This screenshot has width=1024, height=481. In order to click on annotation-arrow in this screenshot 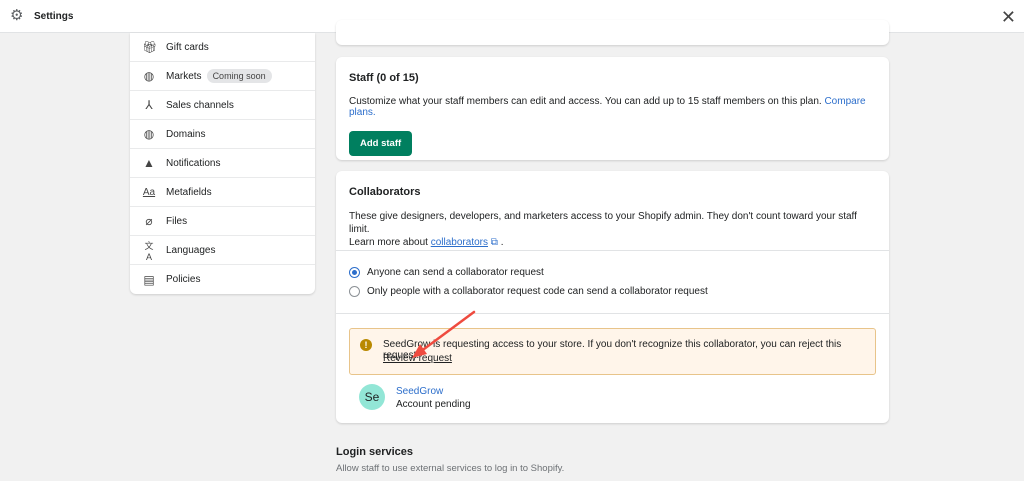, I will do `click(444, 334)`.